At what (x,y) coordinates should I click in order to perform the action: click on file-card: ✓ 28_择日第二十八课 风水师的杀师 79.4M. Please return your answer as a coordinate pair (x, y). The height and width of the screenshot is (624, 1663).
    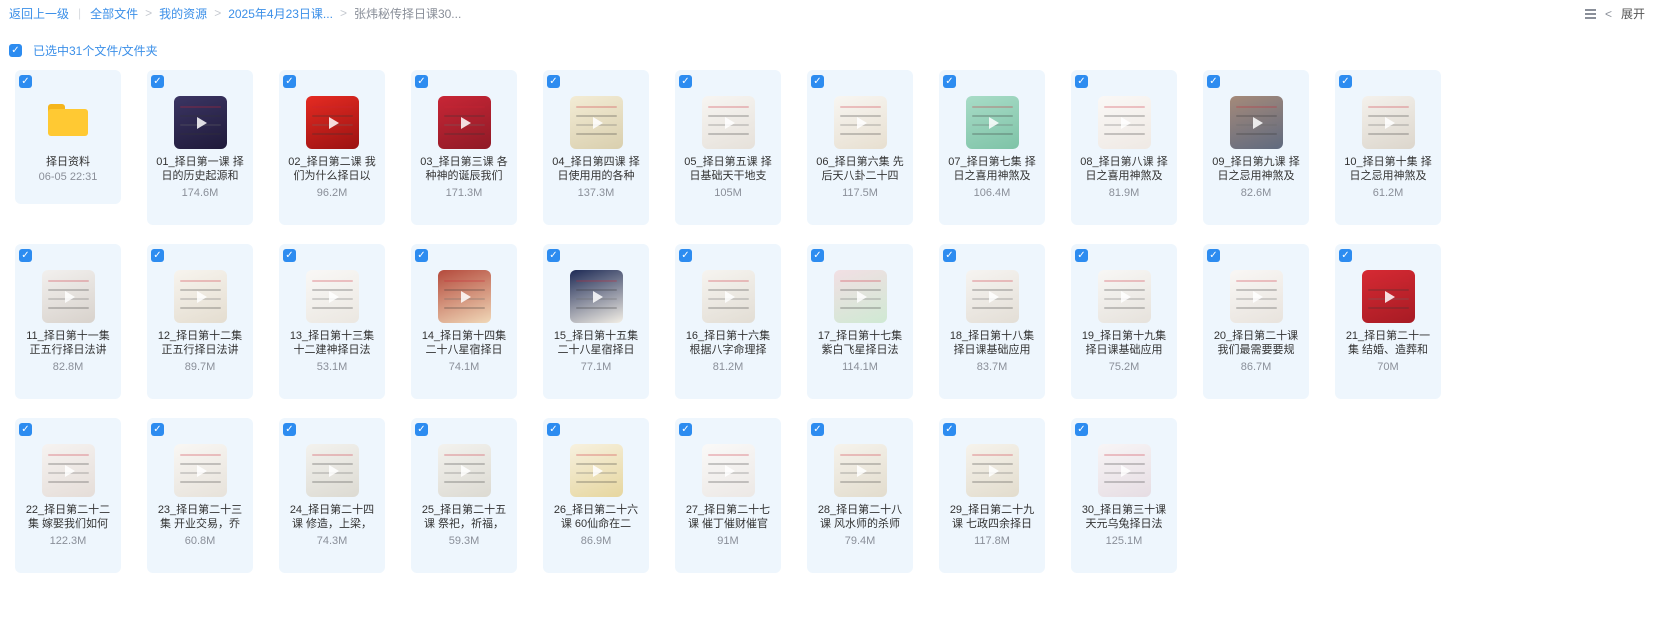
    Looking at the image, I should click on (860, 495).